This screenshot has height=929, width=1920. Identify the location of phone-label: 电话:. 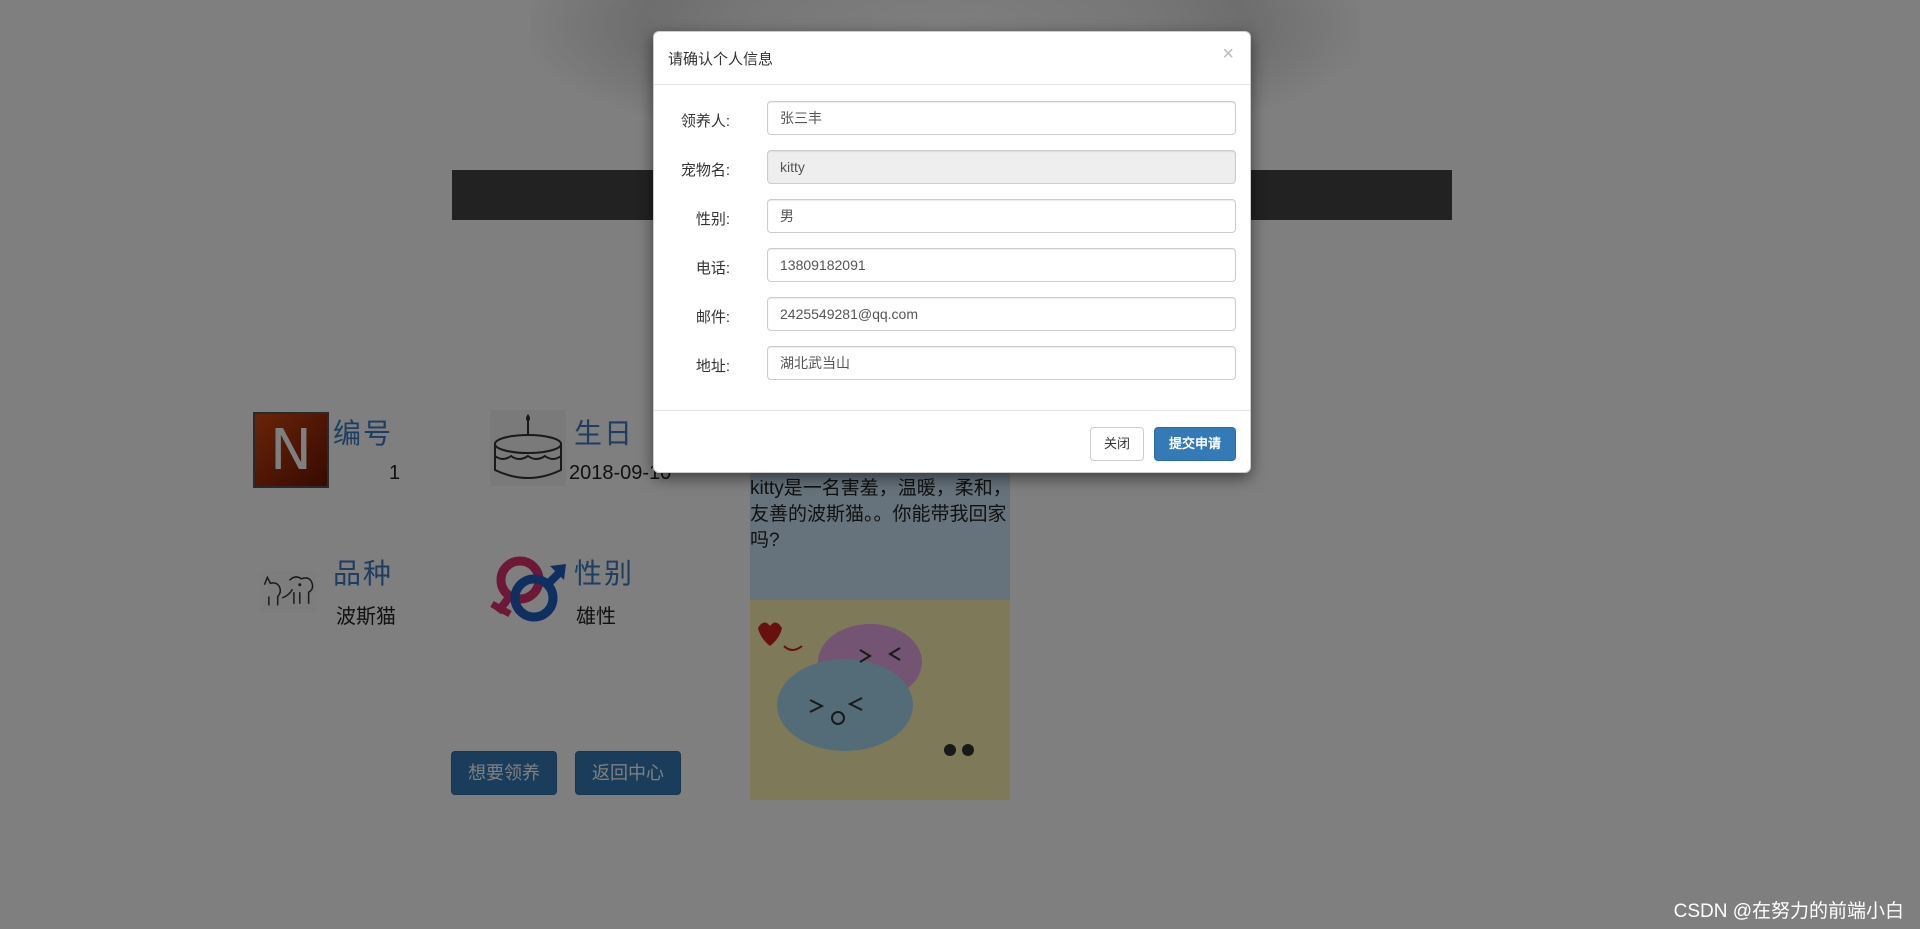
(712, 268).